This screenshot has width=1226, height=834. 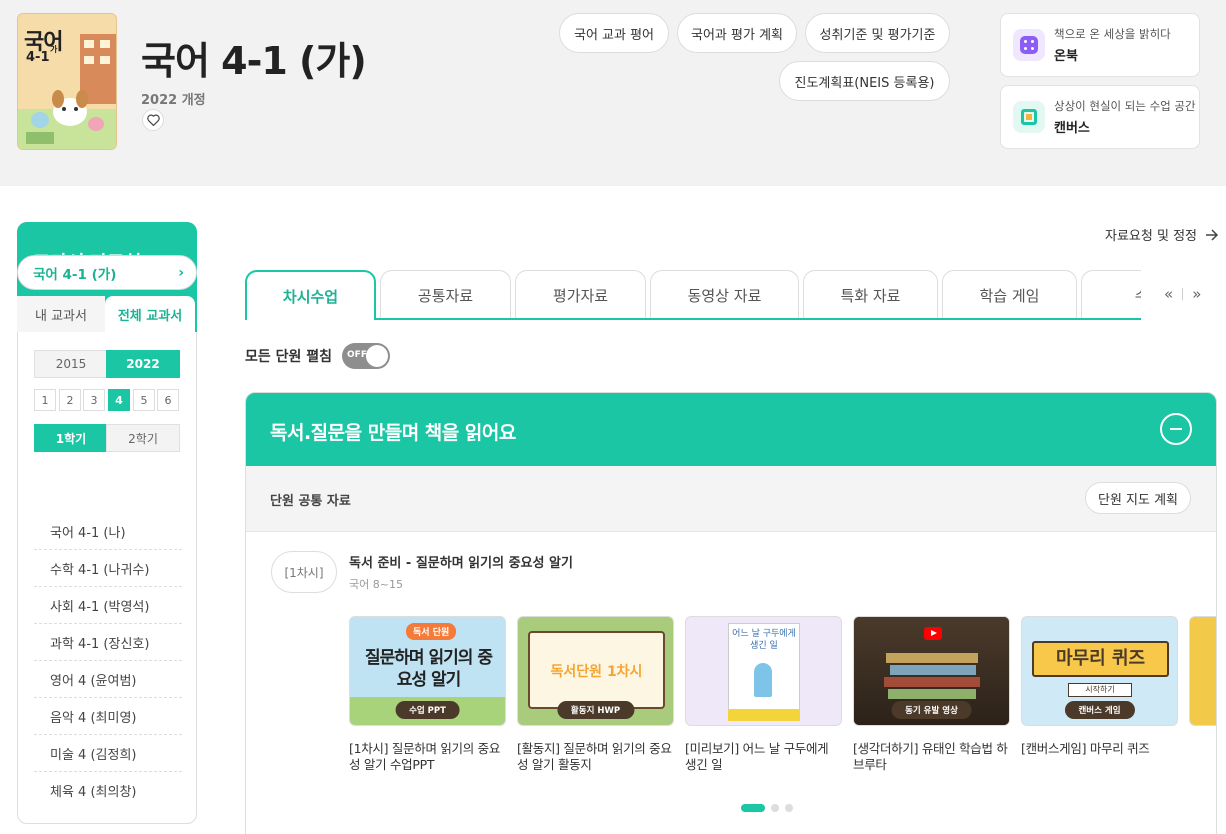 I want to click on sidebar-book-item: 과학 4-1 (장신호), so click(x=108, y=642).